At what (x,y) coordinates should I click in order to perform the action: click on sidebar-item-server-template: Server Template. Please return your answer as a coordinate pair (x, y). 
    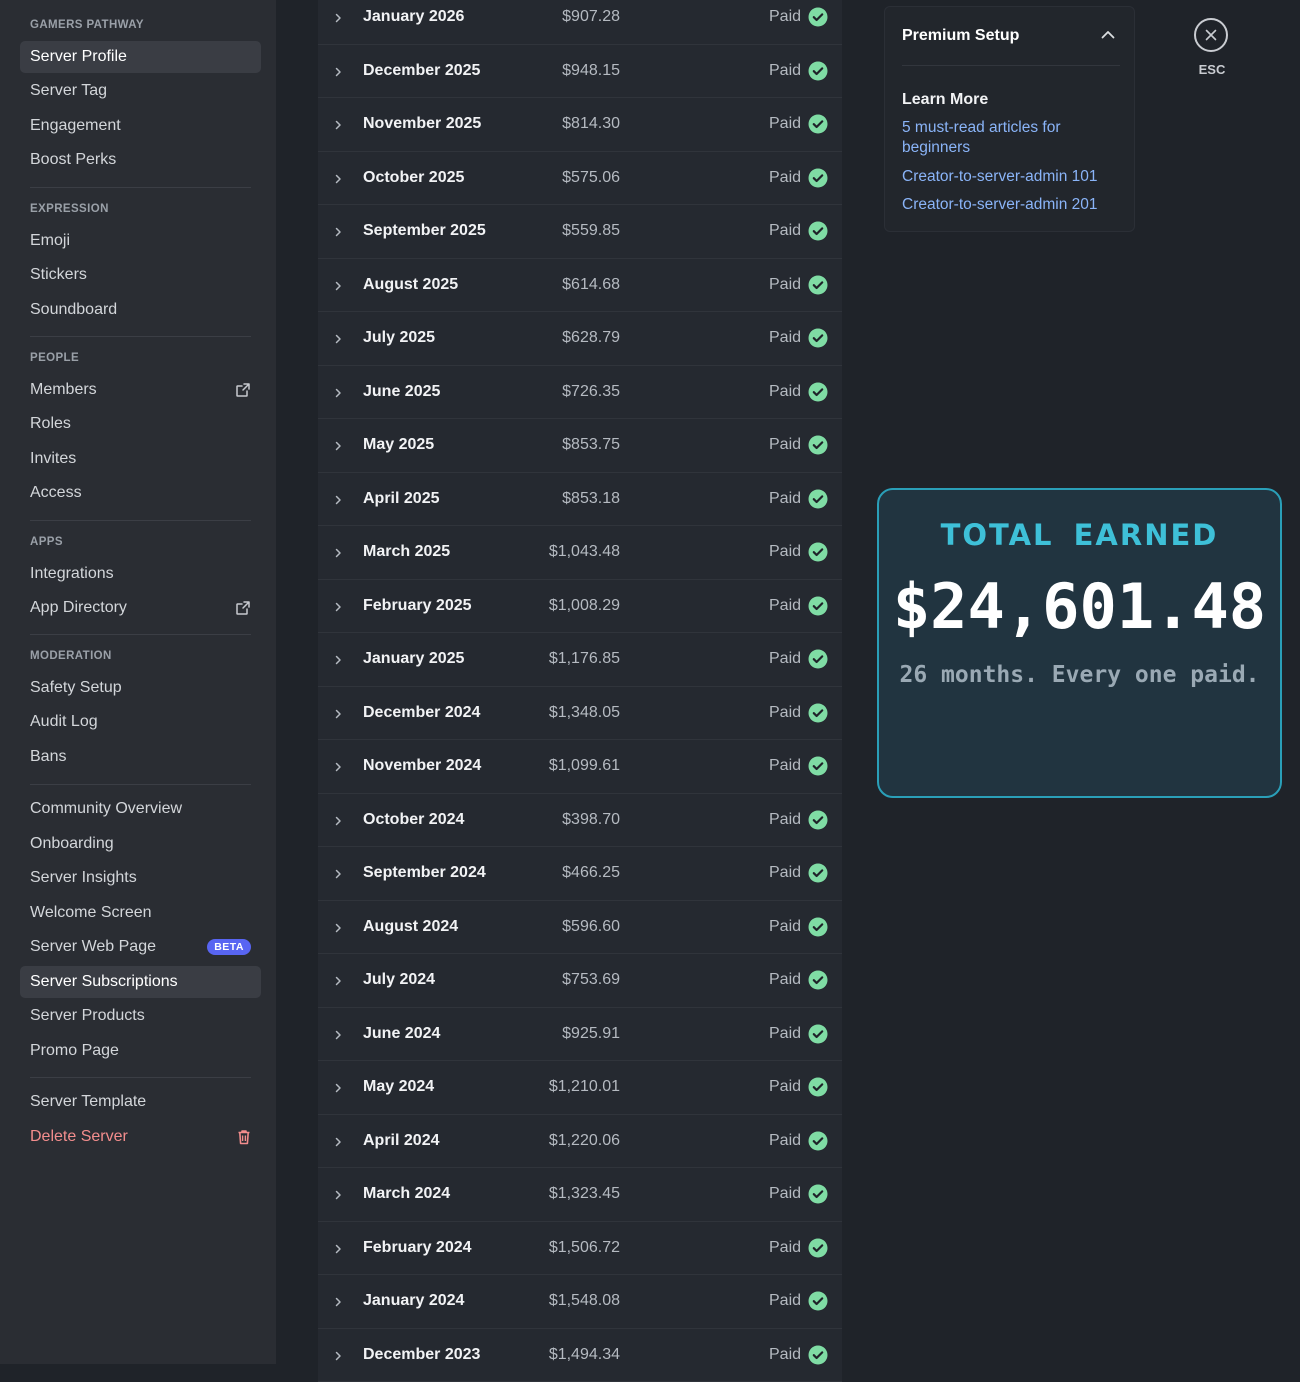
    Looking at the image, I should click on (140, 1102).